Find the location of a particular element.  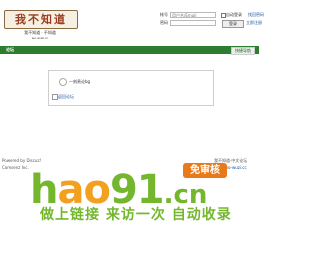

nav-item-forum: 论坛 is located at coordinates (10, 50).